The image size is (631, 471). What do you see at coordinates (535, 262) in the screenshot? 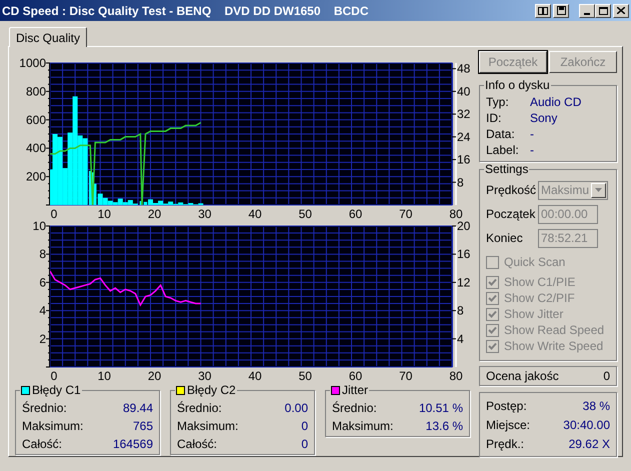
I see `checkbox-label: Quick Scan` at bounding box center [535, 262].